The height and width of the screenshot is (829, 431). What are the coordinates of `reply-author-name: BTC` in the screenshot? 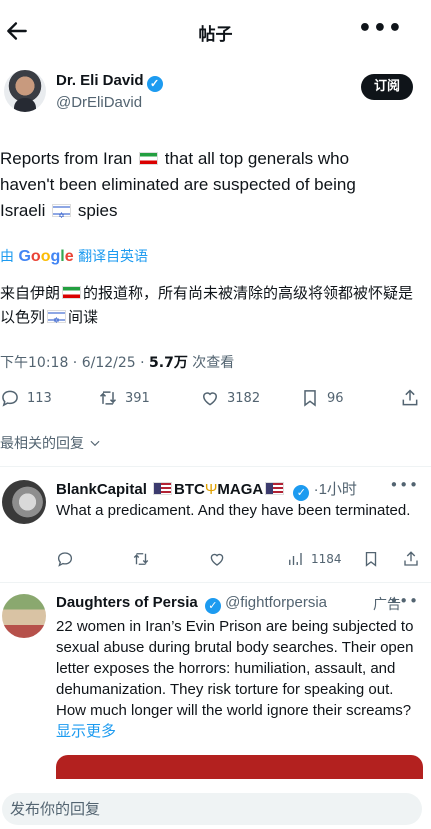 It's located at (189, 489).